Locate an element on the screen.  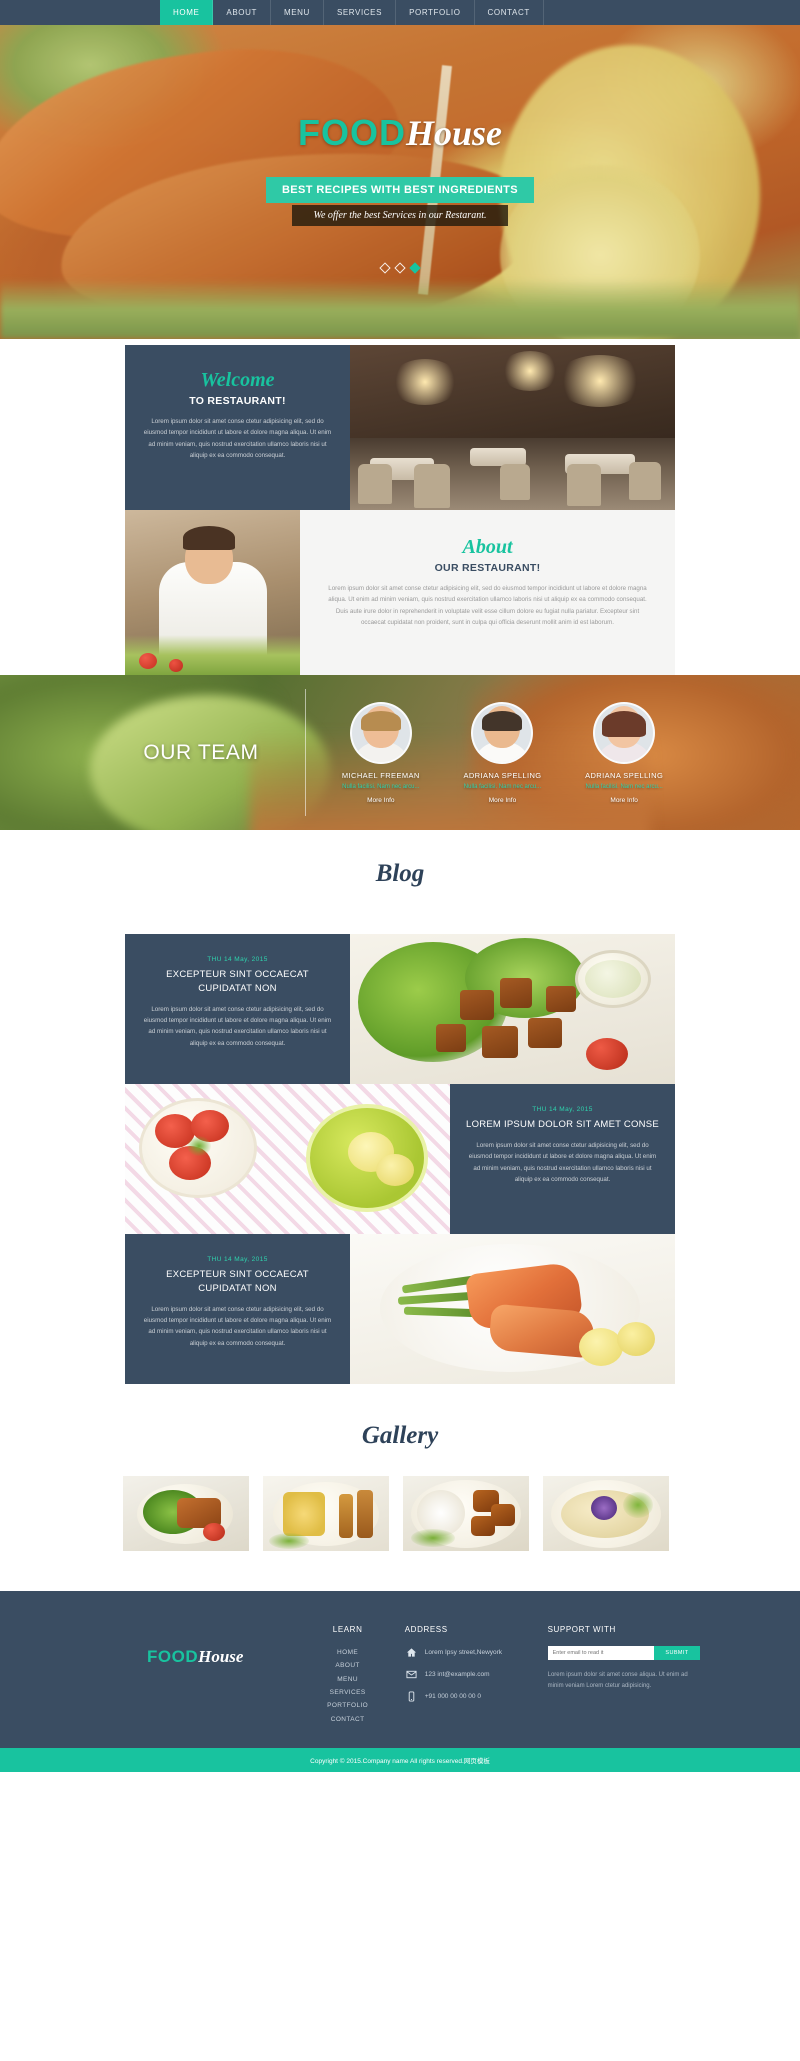
footer-link-contact: CONTACT is located at coordinates (347, 1719).